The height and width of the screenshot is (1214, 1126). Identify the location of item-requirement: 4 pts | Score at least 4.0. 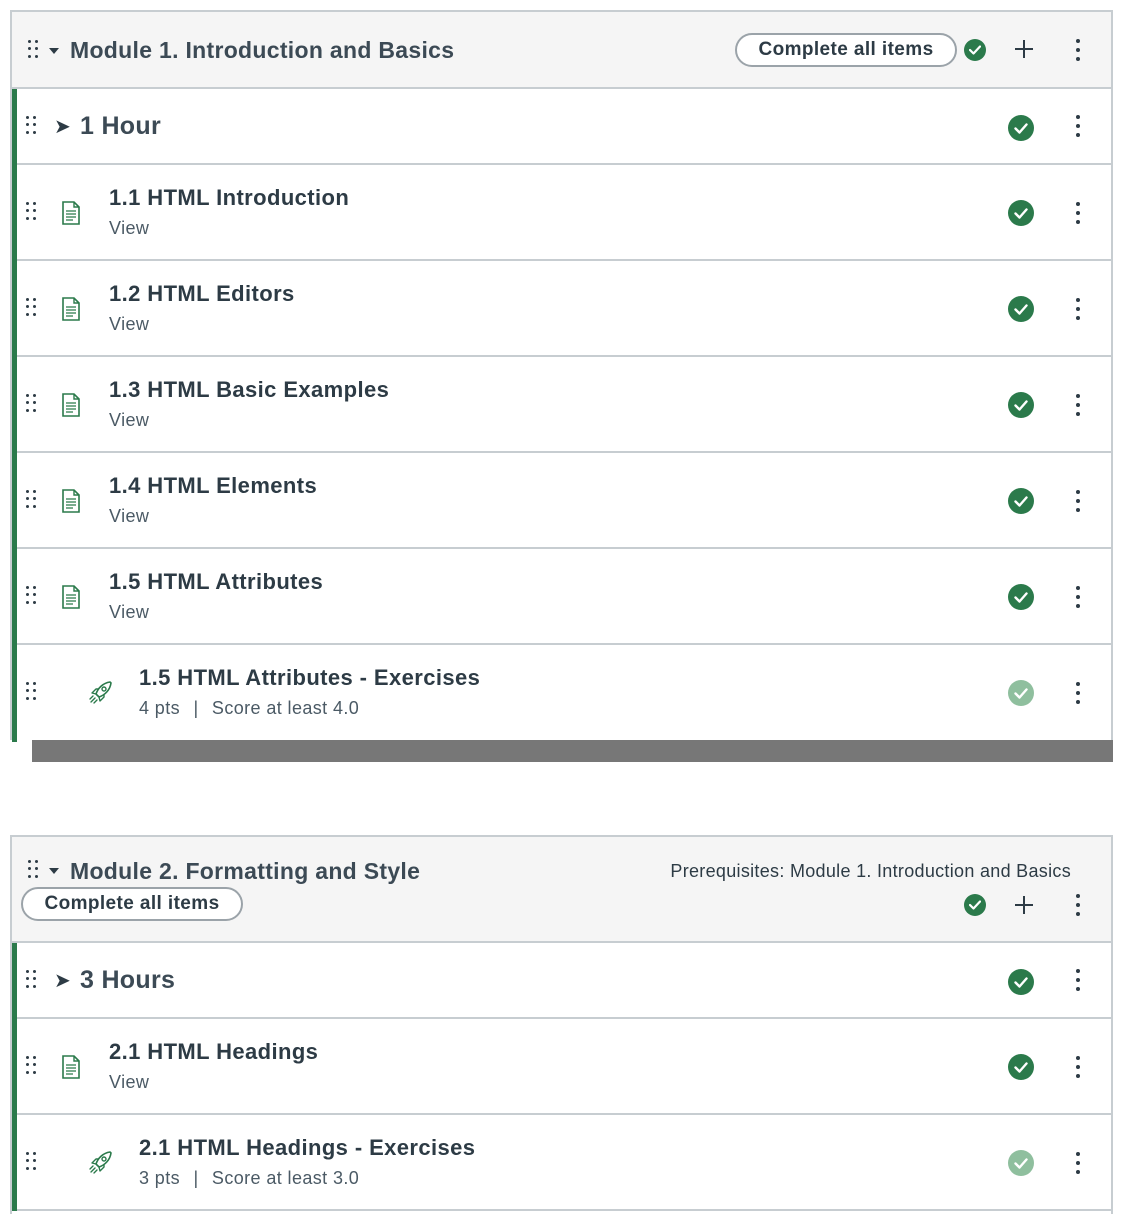
(249, 708).